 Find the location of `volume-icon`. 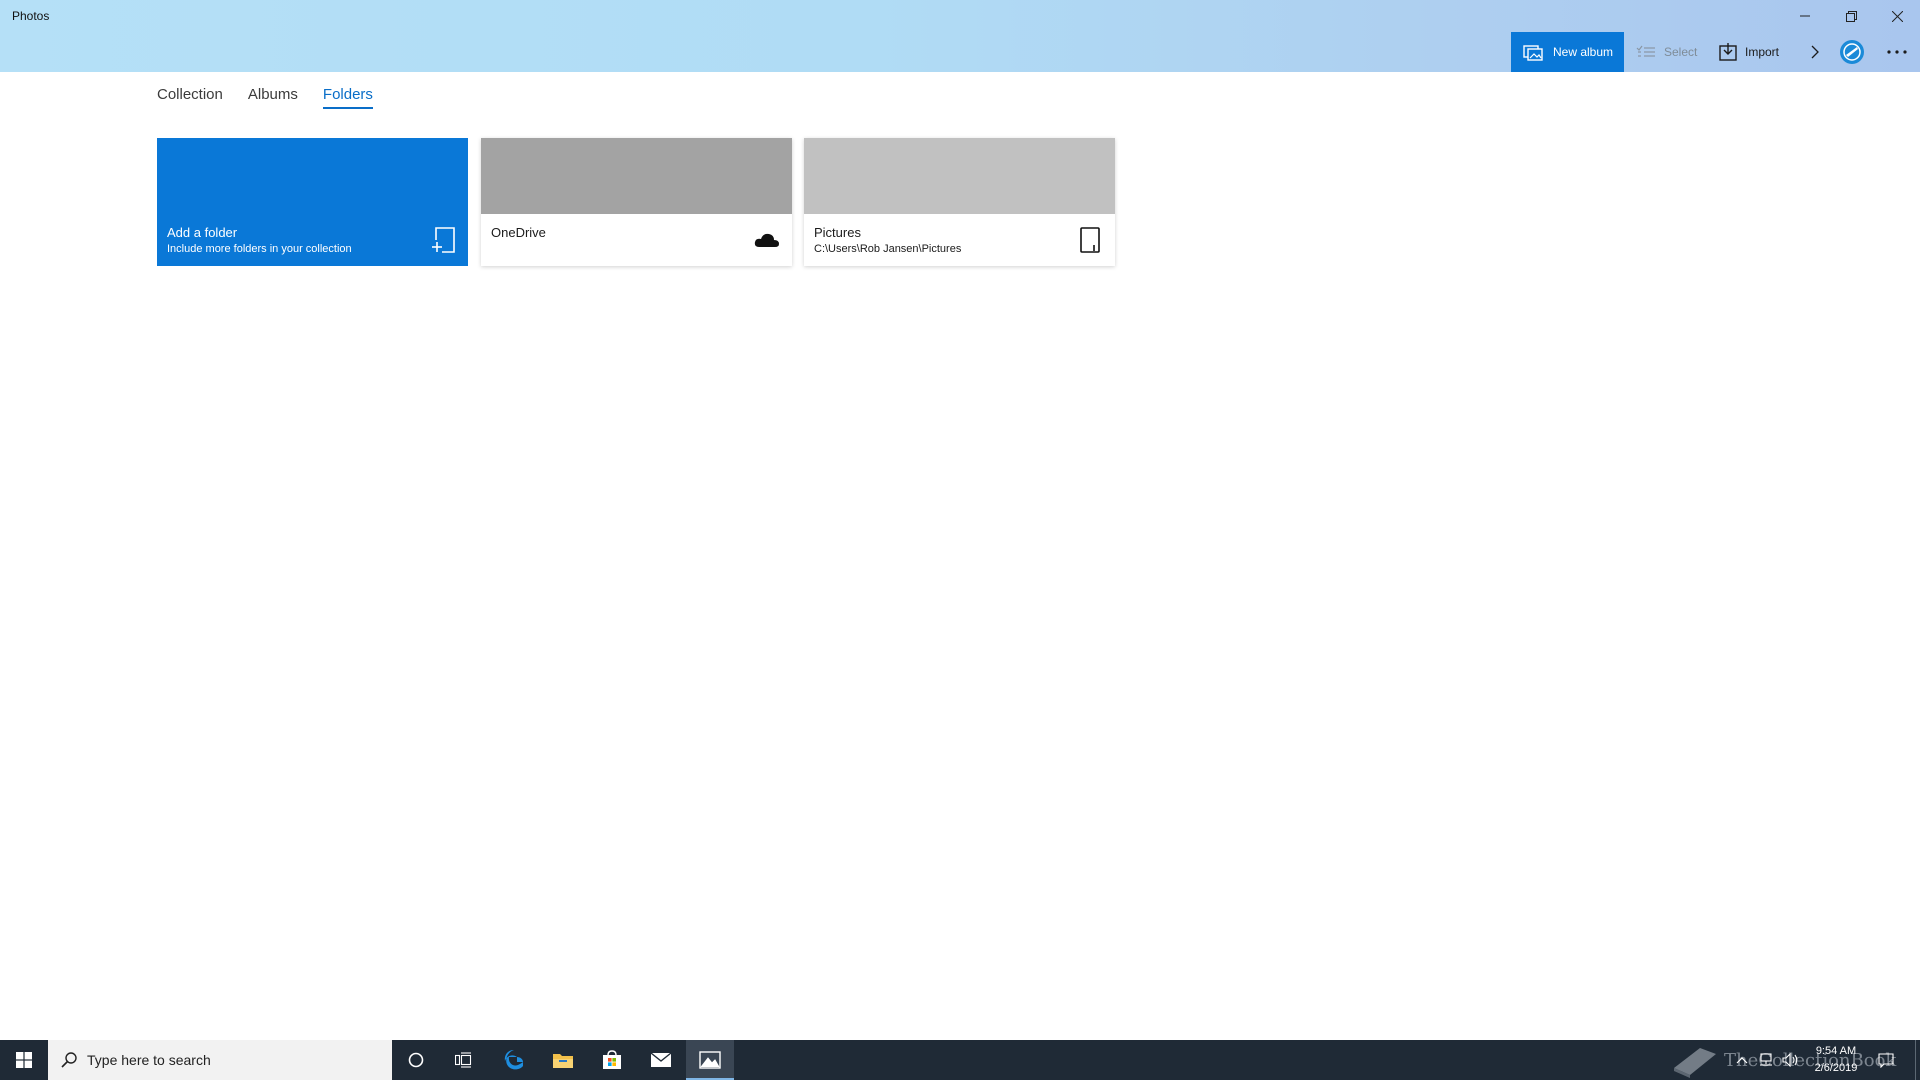

volume-icon is located at coordinates (1790, 1060).